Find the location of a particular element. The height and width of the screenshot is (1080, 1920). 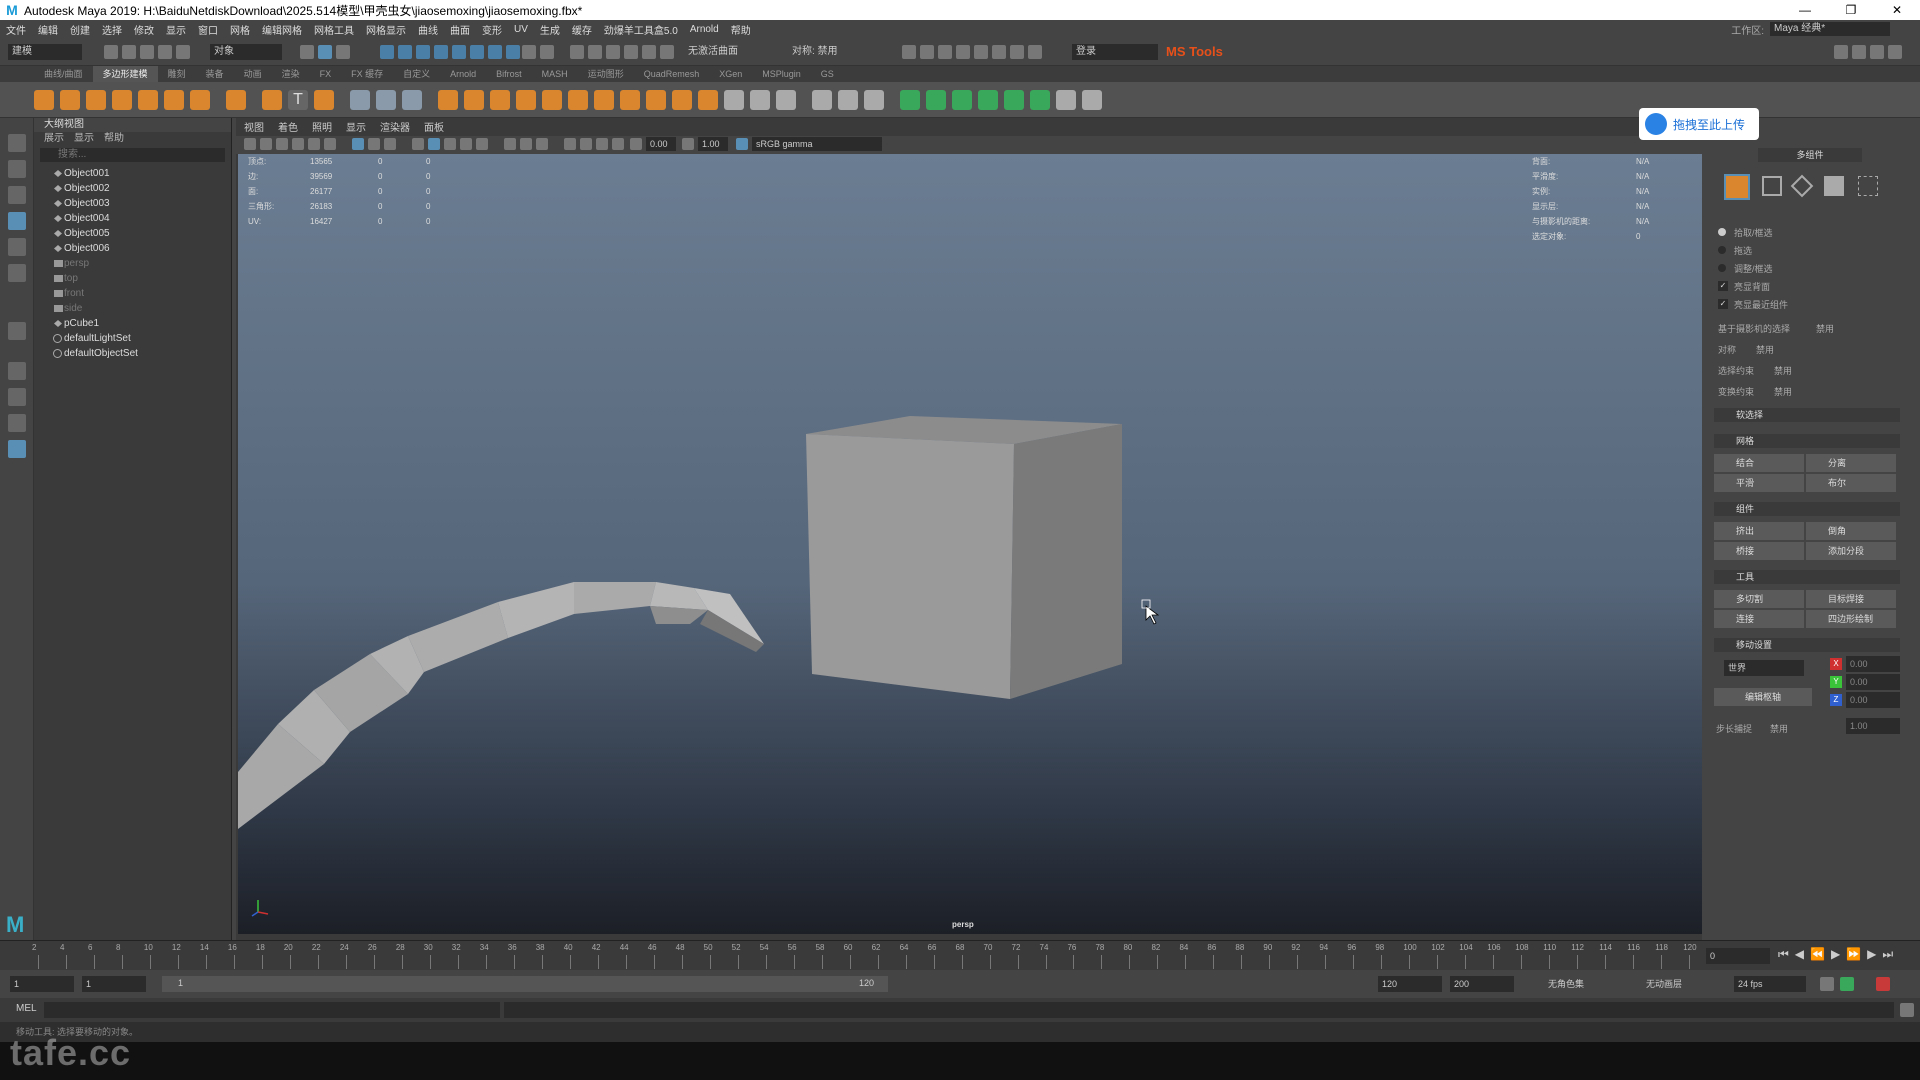

range-slider: 1 120 is located at coordinates (525, 984).